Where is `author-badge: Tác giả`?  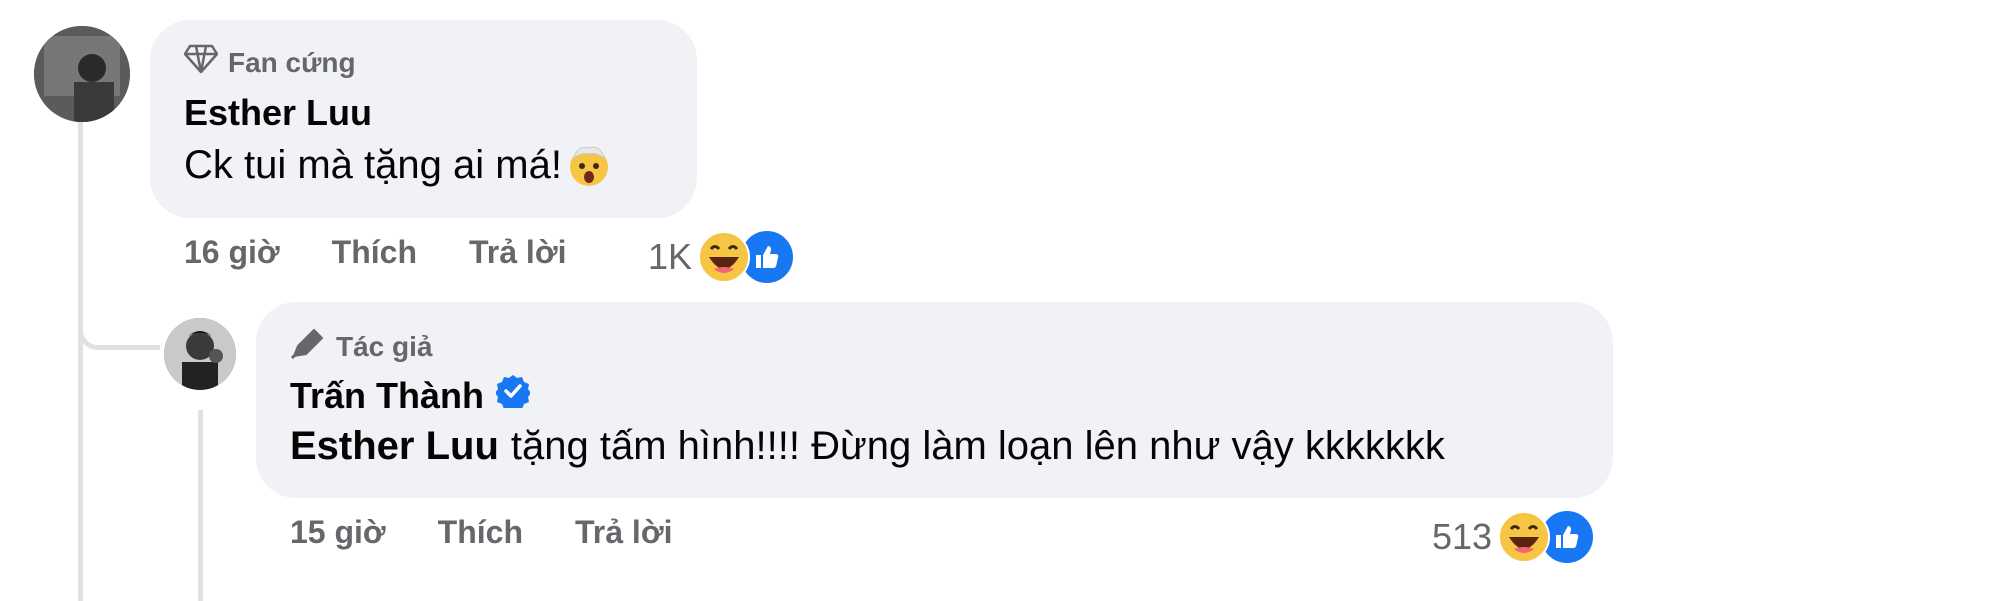
author-badge: Tác giả is located at coordinates (361, 346).